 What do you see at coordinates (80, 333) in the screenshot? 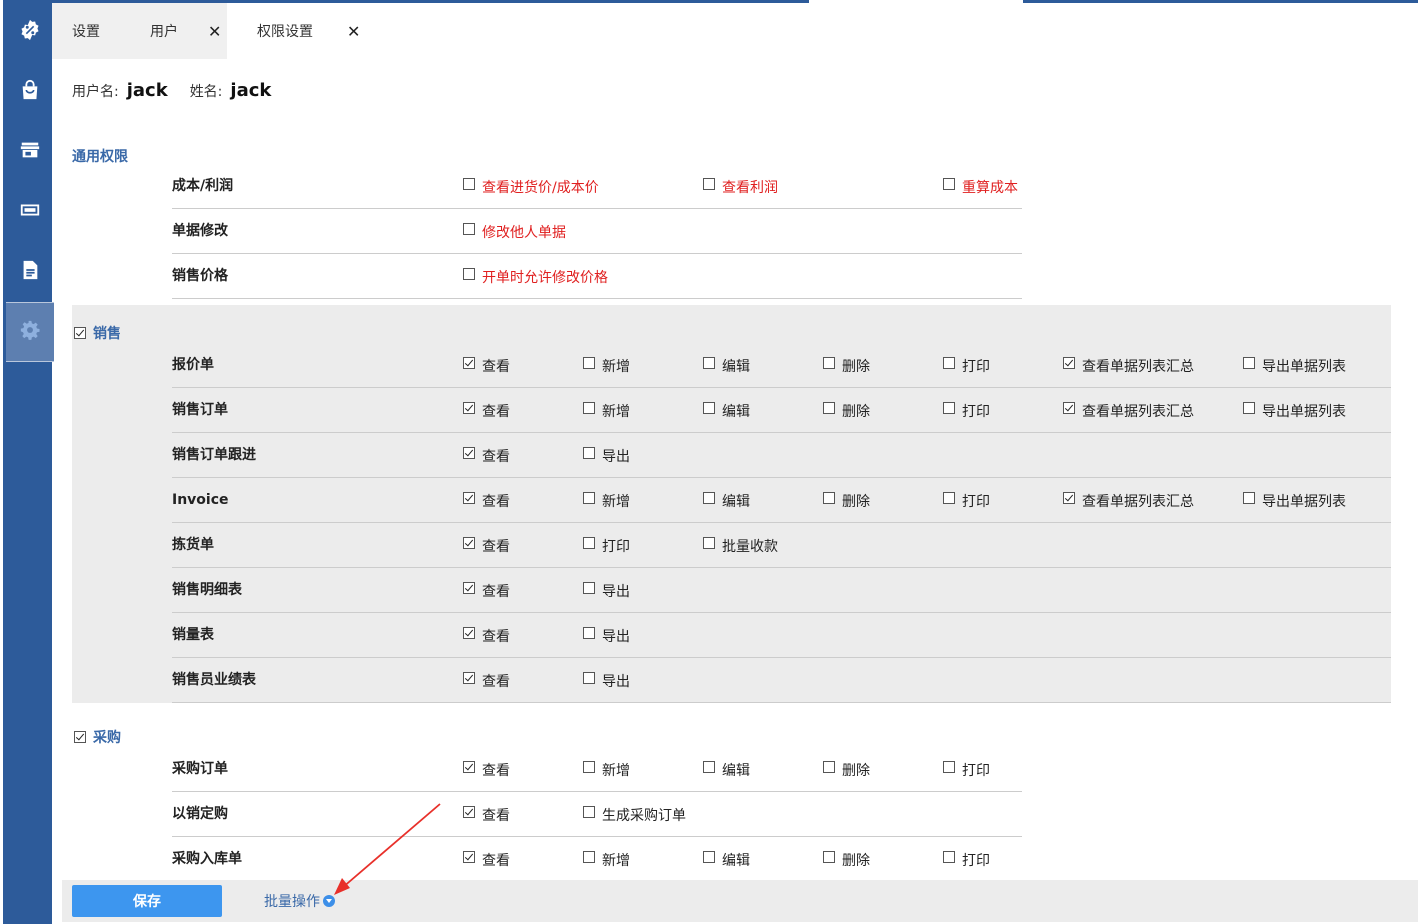
I see `sales-section-checkbox` at bounding box center [80, 333].